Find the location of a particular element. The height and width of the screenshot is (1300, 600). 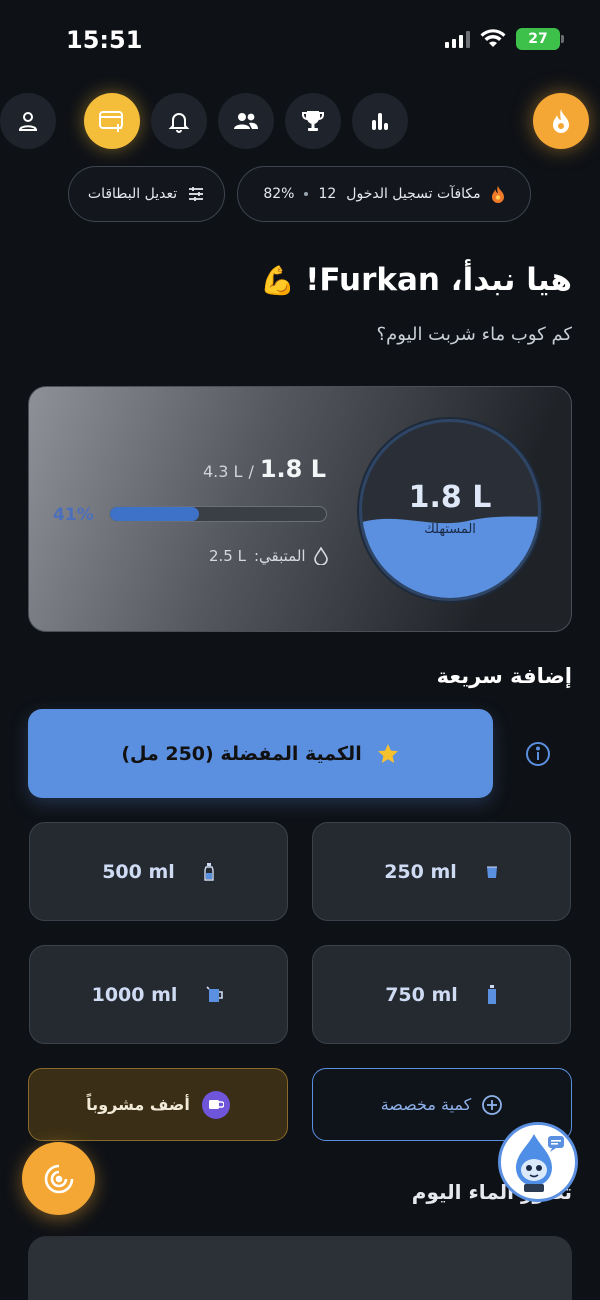

status-icons: 27 is located at coordinates (504, 39).